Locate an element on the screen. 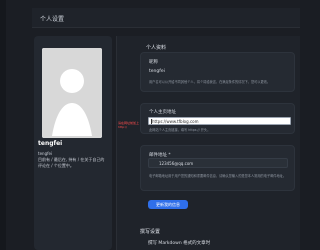  page-title: 个人设置 is located at coordinates (52, 19).